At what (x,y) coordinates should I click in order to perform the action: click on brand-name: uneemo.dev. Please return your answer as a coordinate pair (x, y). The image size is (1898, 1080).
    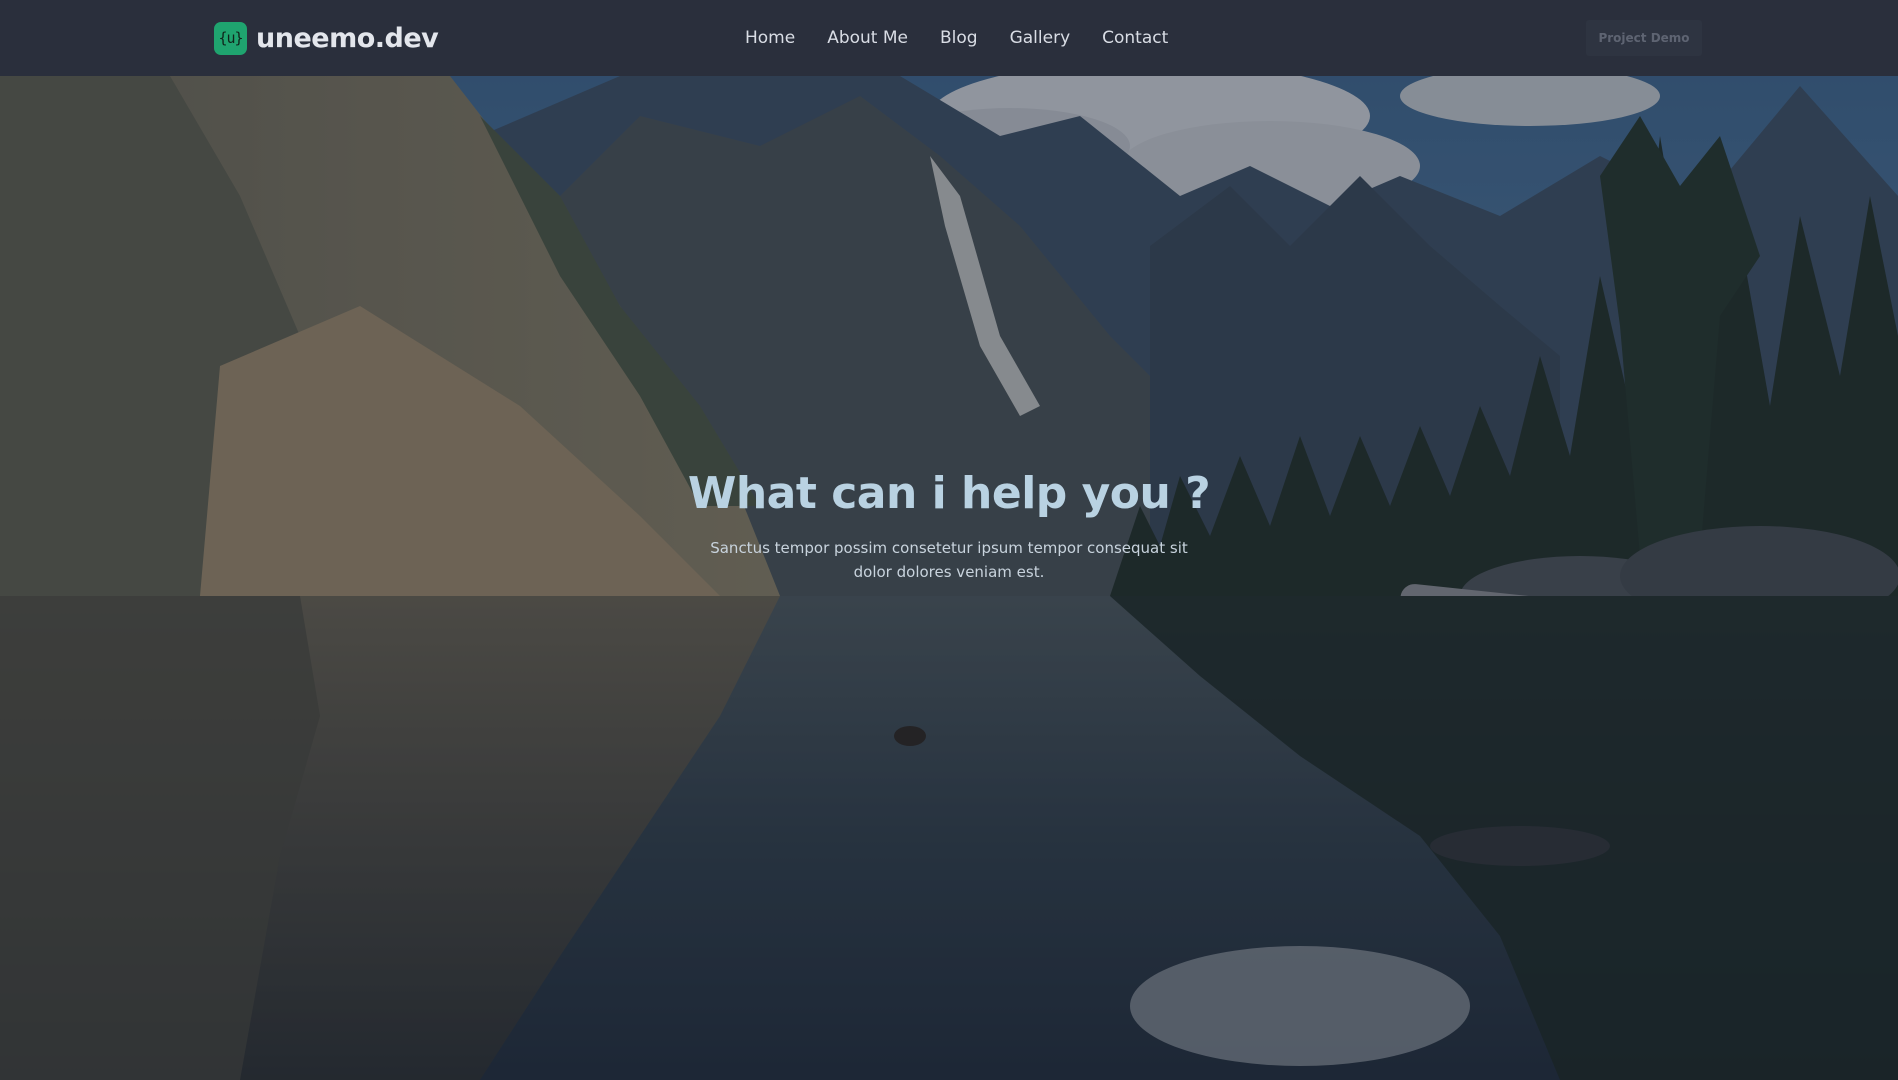
    Looking at the image, I should click on (347, 38).